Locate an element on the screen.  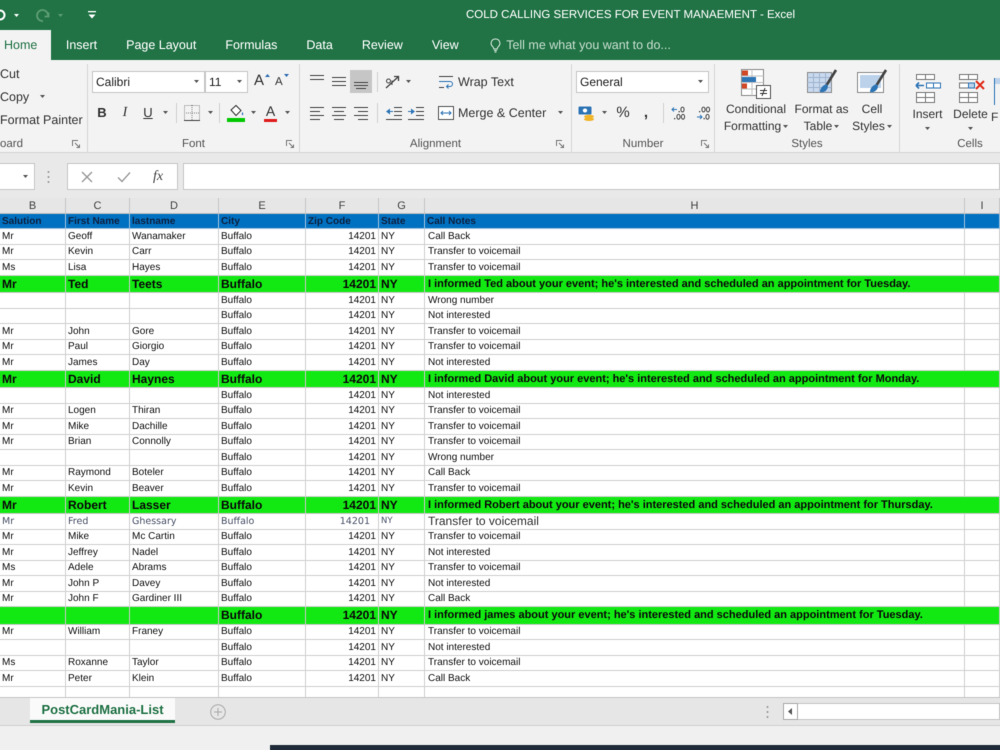
customize-menu-icon is located at coordinates (92, 15).